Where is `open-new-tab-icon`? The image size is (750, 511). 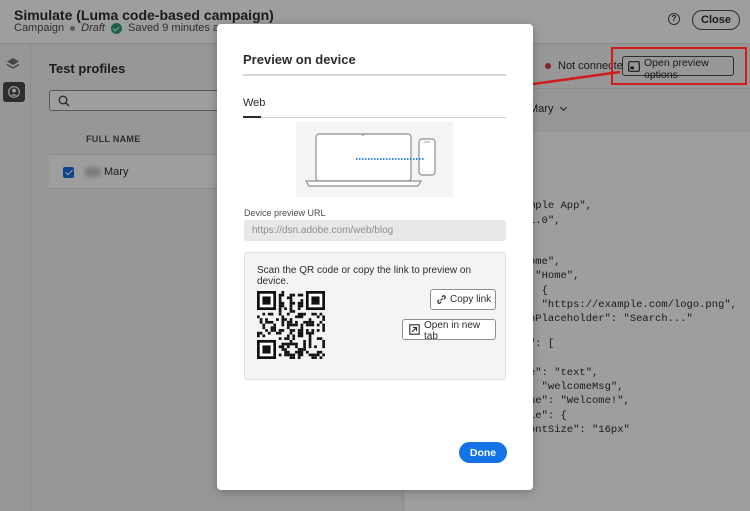 open-new-tab-icon is located at coordinates (414, 329).